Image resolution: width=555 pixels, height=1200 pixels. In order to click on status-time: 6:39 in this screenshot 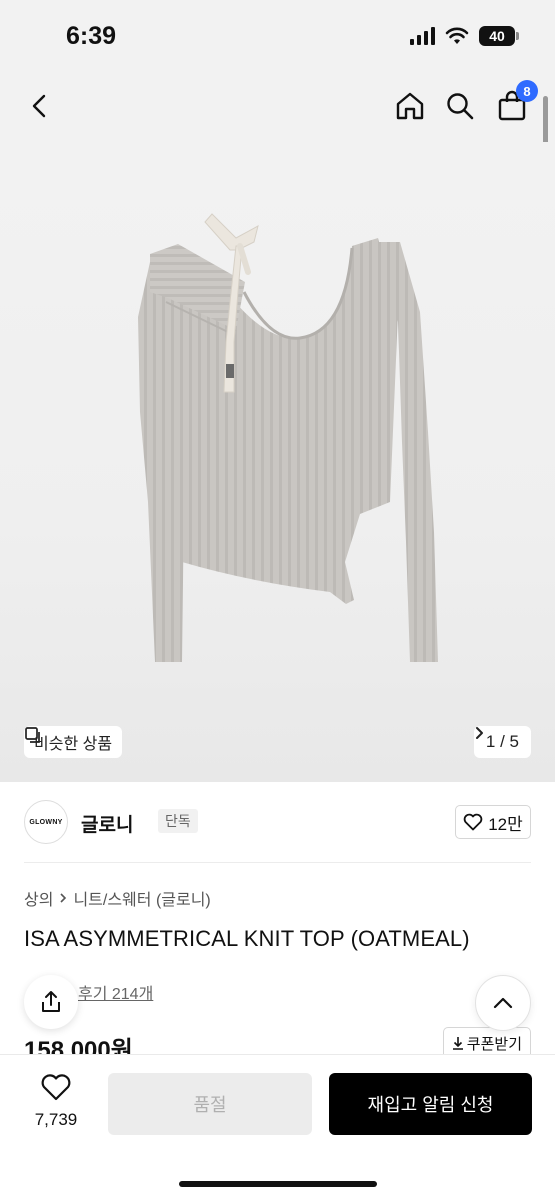, I will do `click(91, 36)`.